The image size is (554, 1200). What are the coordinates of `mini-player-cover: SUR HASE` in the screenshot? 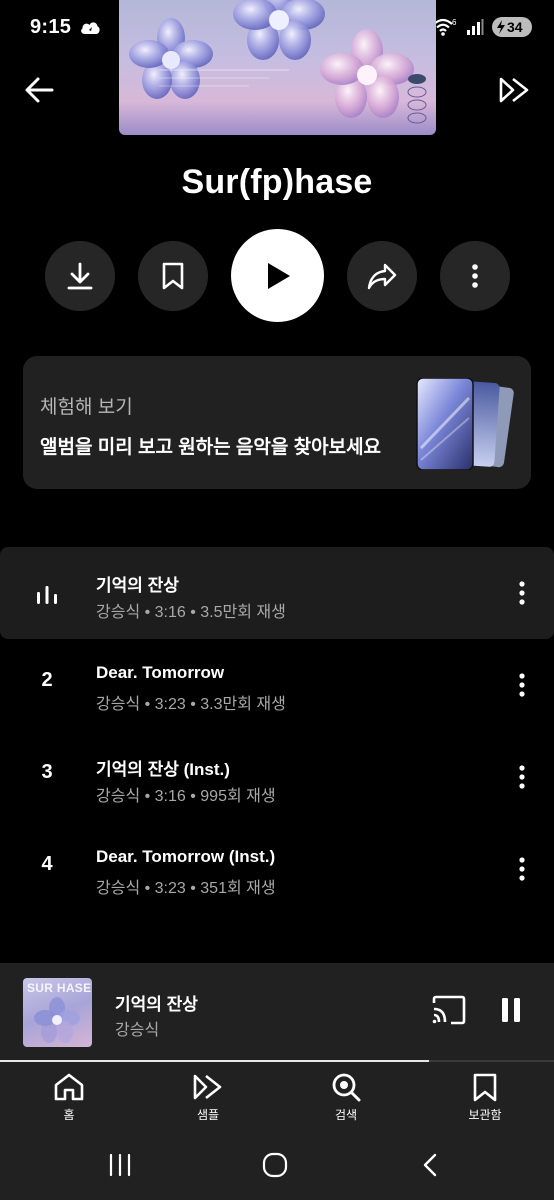 It's located at (57, 1012).